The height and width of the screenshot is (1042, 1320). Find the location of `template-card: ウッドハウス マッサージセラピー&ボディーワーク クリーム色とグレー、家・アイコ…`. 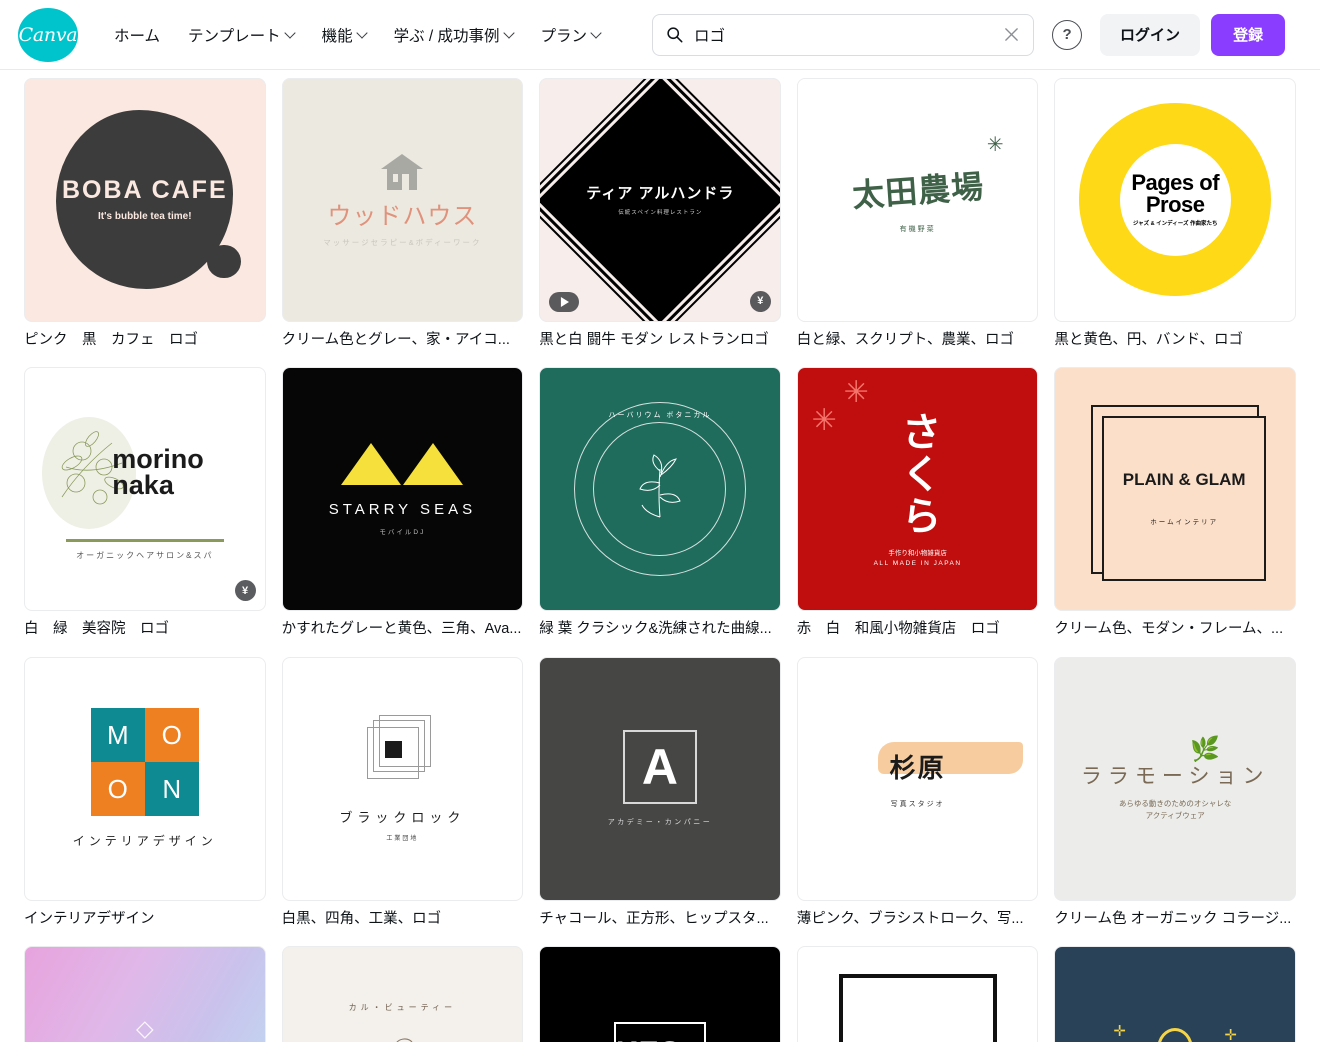

template-card: ウッドハウス マッサージセラピー&ボディーワーク クリーム色とグレー、家・アイコ… is located at coordinates (402, 214).